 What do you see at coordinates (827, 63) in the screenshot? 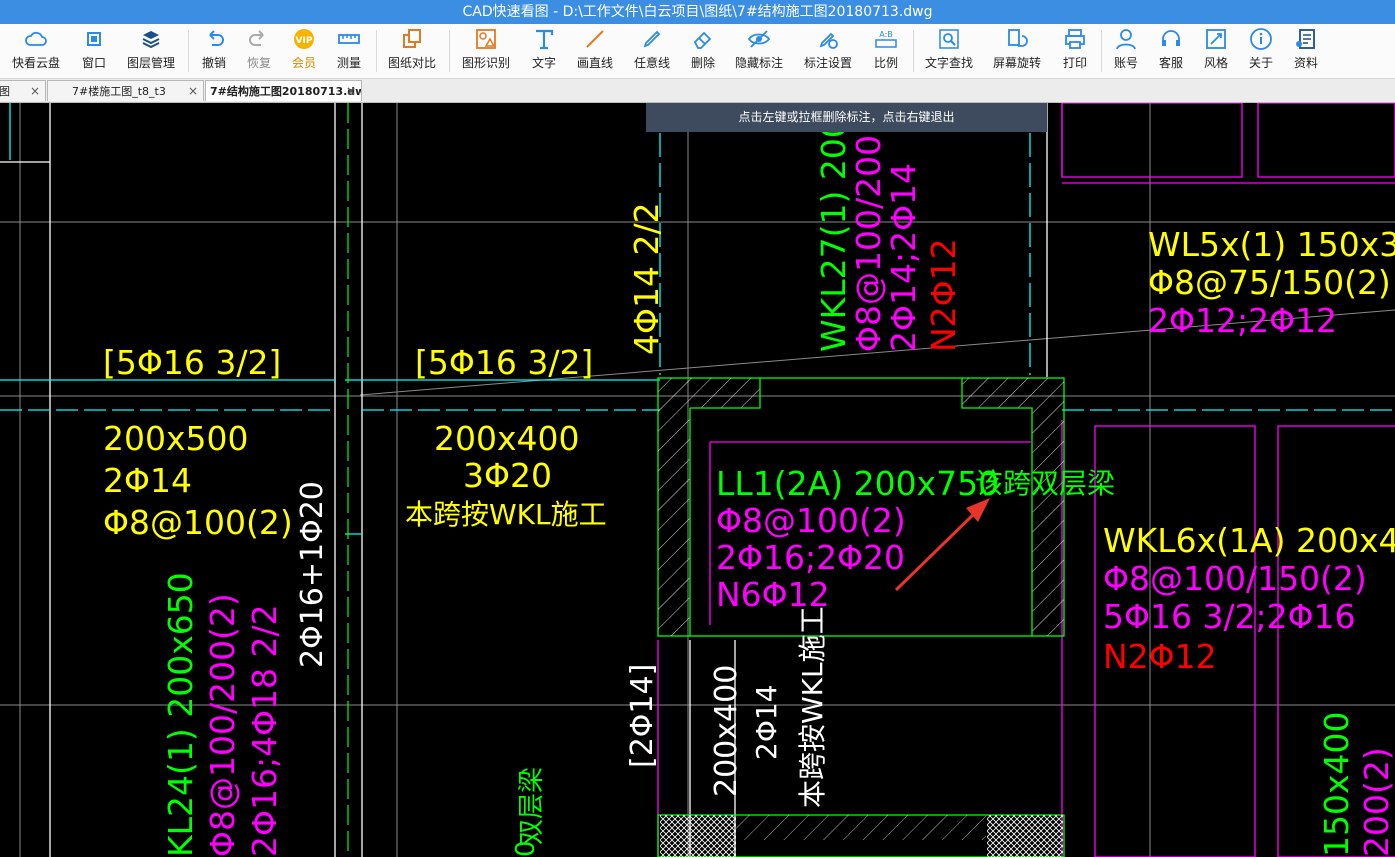
I see `toolbar-label: 标注设置` at bounding box center [827, 63].